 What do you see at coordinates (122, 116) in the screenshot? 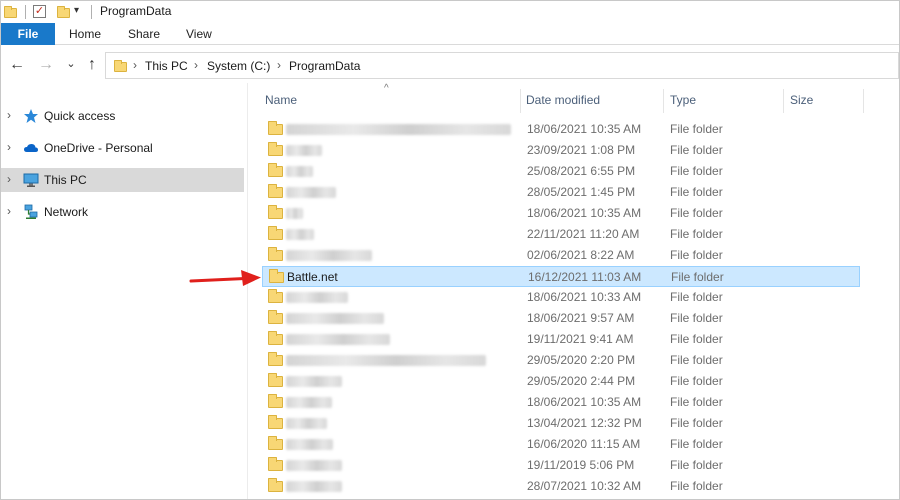
I see `sidebar-item-quick-access: › Quick access` at bounding box center [122, 116].